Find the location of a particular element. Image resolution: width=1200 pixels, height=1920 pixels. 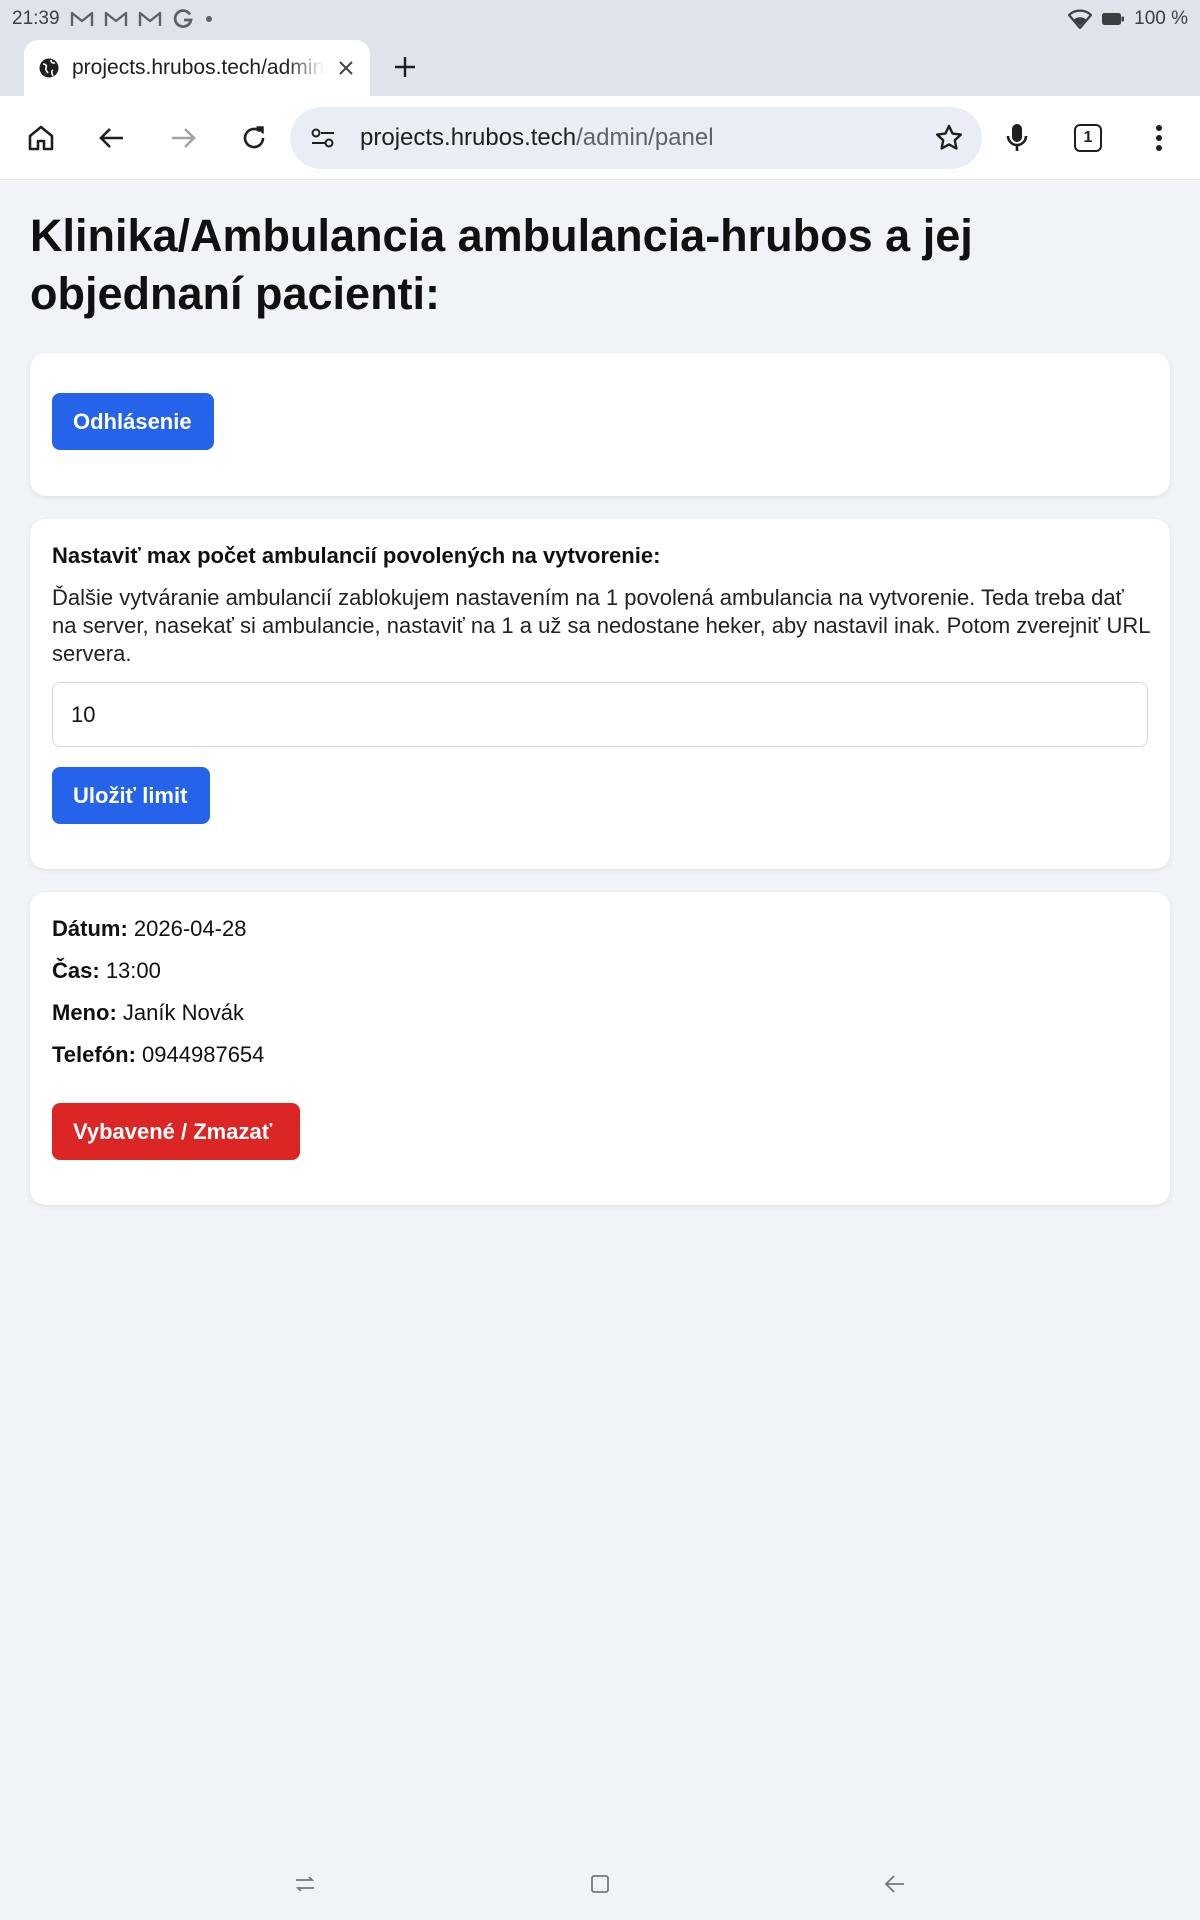

menu-button is located at coordinates (1159, 138).